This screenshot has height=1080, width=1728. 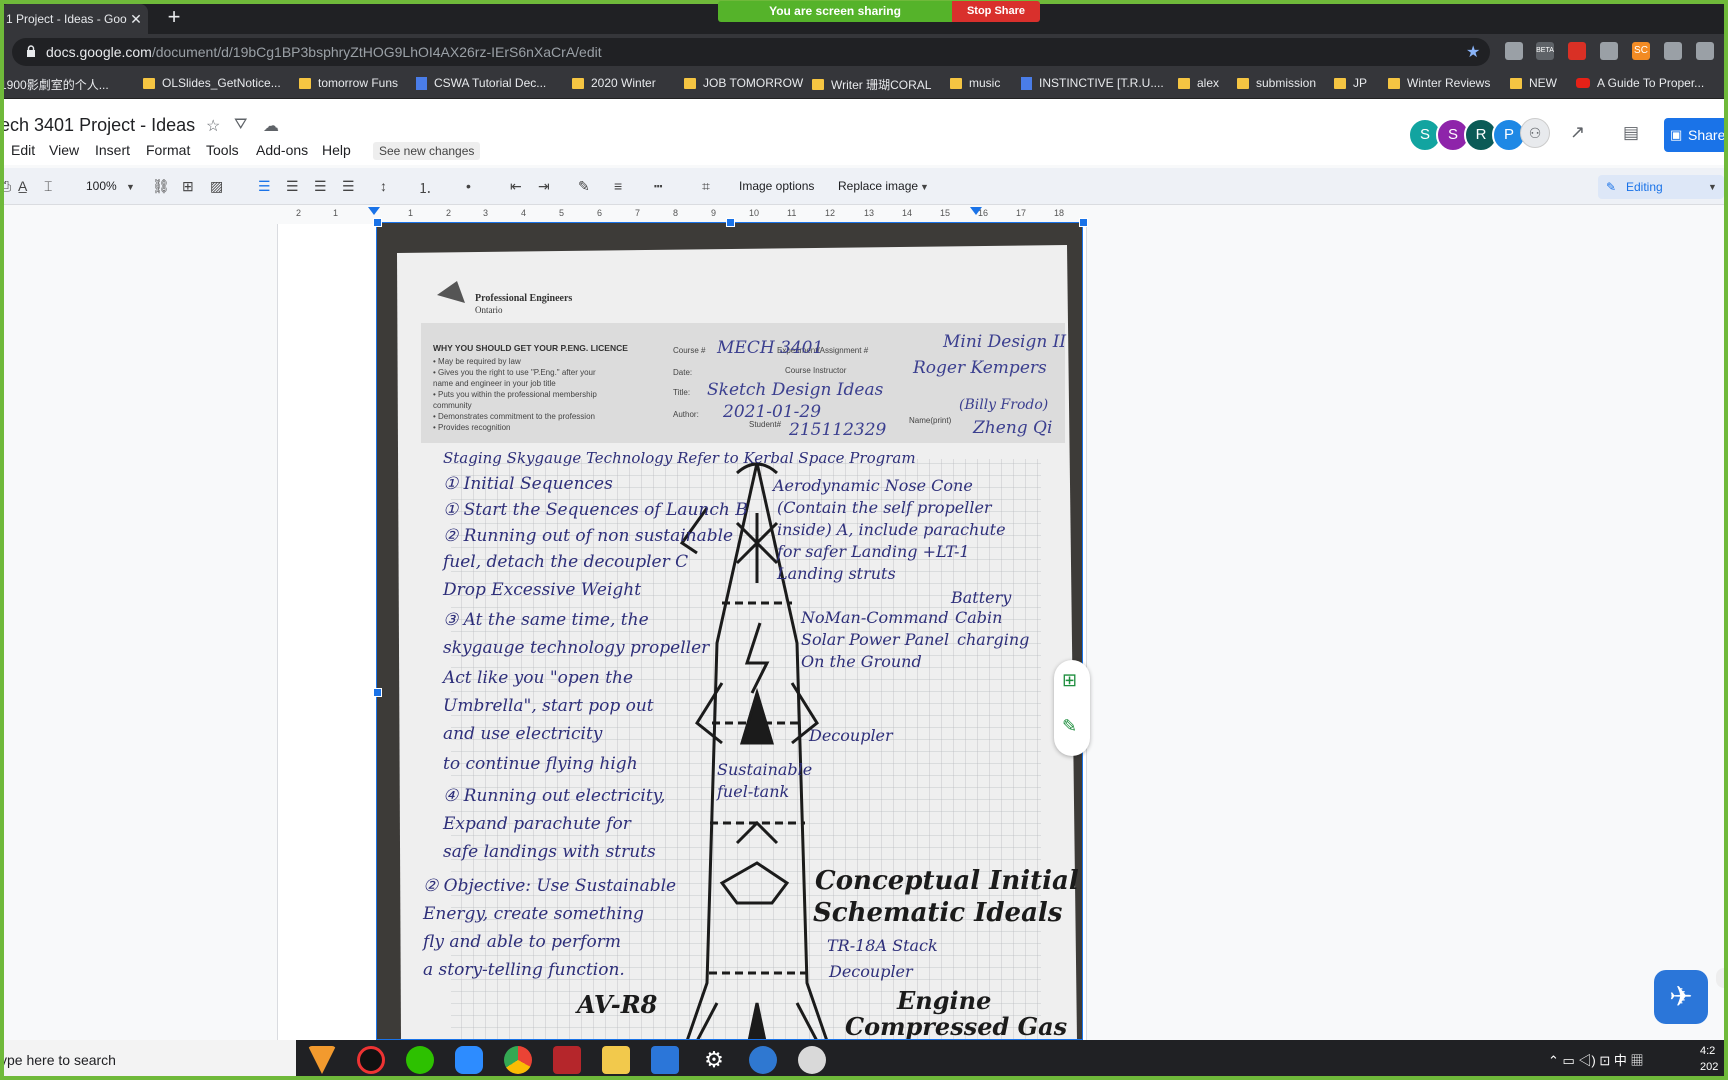 What do you see at coordinates (516, 186) in the screenshot?
I see `decrease-indent-icon: ⇤` at bounding box center [516, 186].